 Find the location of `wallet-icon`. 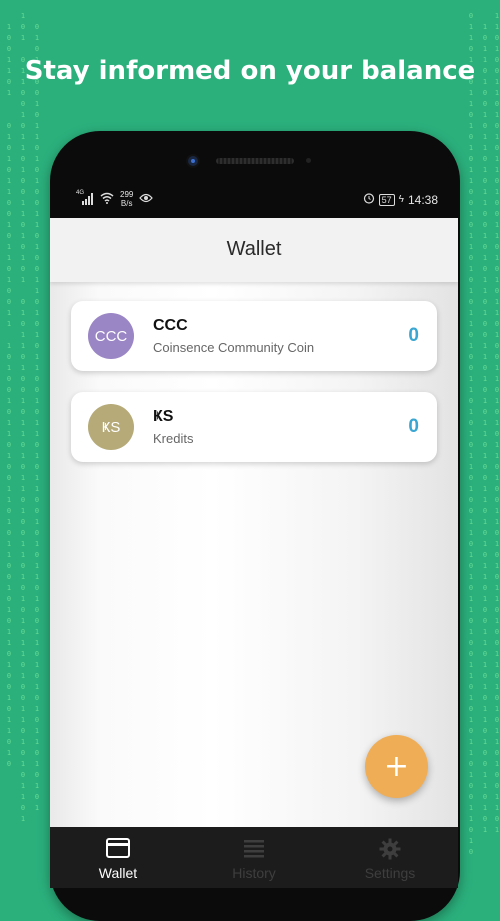

wallet-icon is located at coordinates (118, 850).